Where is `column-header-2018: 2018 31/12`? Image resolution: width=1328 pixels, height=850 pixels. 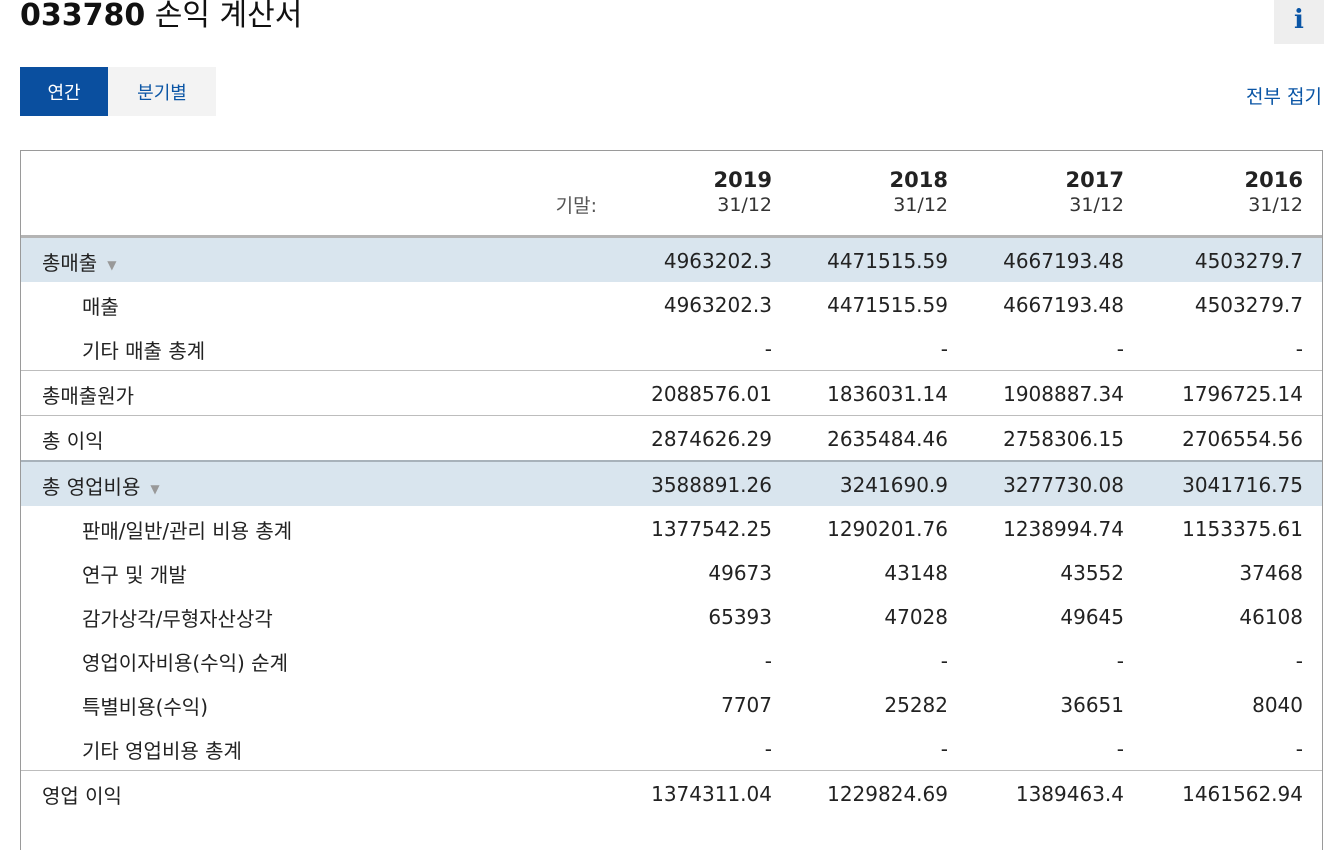 column-header-2018: 2018 31/12 is located at coordinates (873, 192).